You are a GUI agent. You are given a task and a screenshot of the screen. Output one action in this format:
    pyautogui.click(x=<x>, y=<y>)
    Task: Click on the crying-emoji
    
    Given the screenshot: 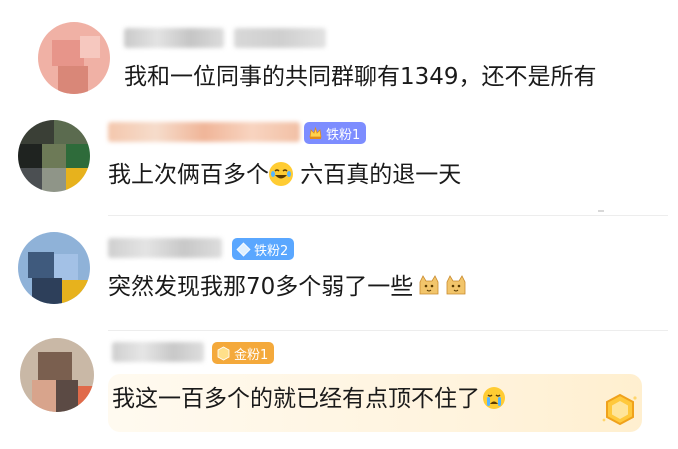 What is the action you would take?
    pyautogui.click(x=494, y=398)
    